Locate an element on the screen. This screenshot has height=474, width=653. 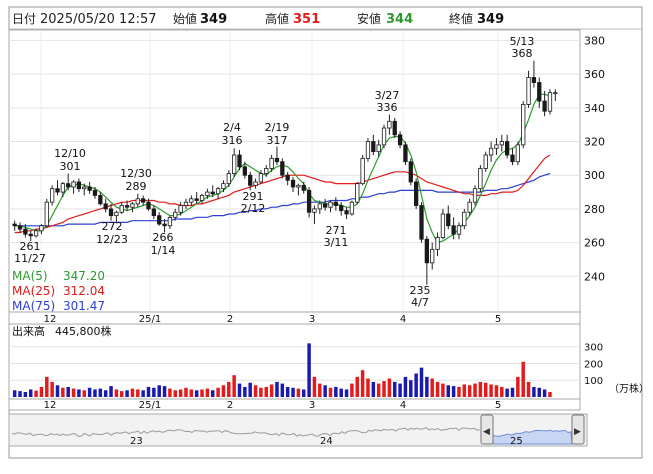
price-annotation: 5/13368 is located at coordinates (522, 47).